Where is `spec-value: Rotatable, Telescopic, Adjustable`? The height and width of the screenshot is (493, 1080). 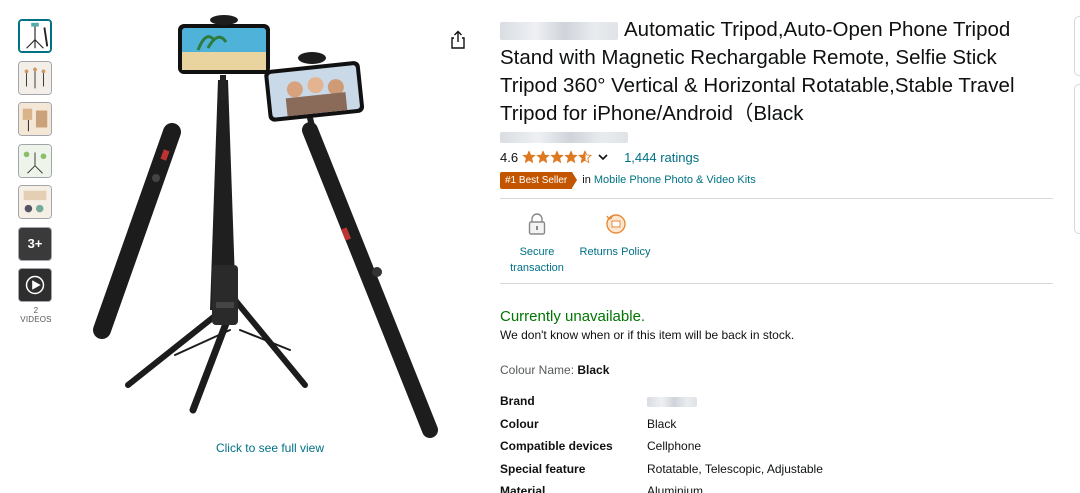 spec-value: Rotatable, Telescopic, Adjustable is located at coordinates (735, 468).